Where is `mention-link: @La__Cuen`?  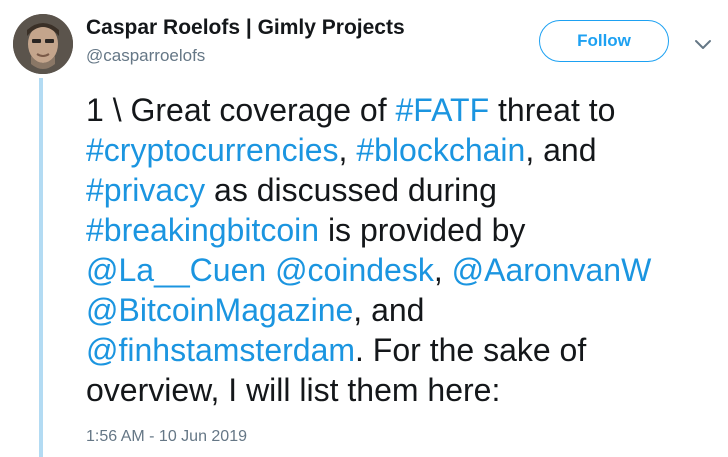 mention-link: @La__Cuen is located at coordinates (176, 270).